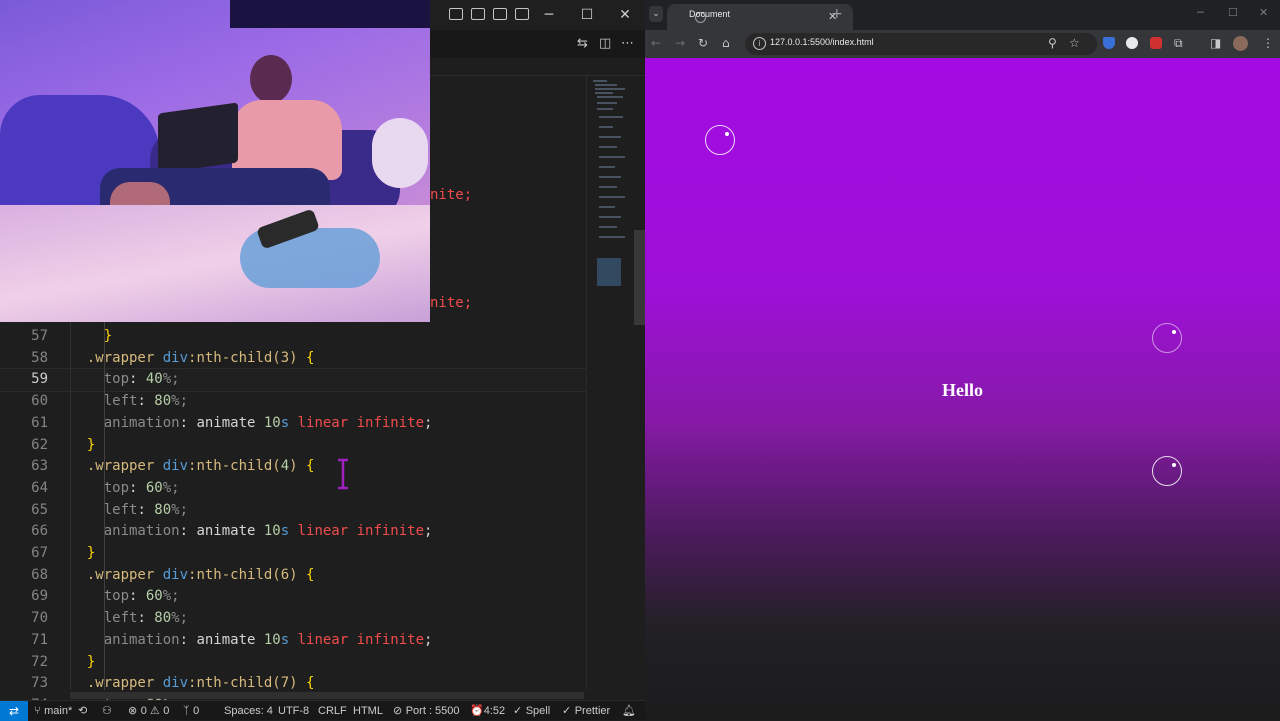 Image resolution: width=1280 pixels, height=721 pixels. What do you see at coordinates (629, 711) in the screenshot?
I see `notifications-icon: 🔔︎` at bounding box center [629, 711].